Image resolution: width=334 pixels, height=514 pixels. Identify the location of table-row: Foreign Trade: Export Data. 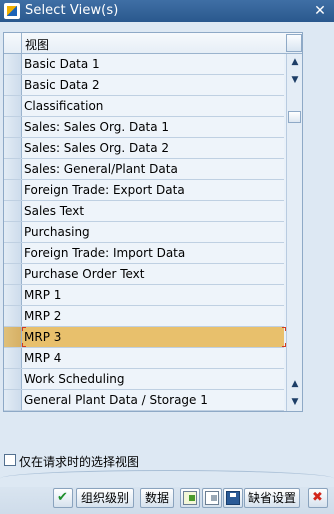
(144, 190).